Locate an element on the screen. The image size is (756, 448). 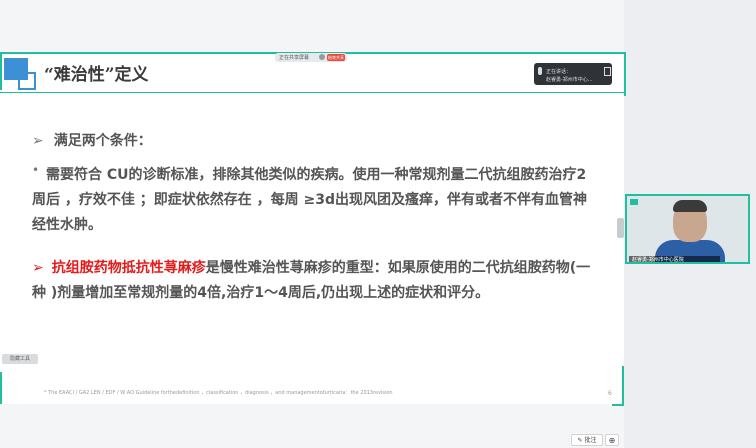
slide-bracket-bottom-right is located at coordinates (618, 386).